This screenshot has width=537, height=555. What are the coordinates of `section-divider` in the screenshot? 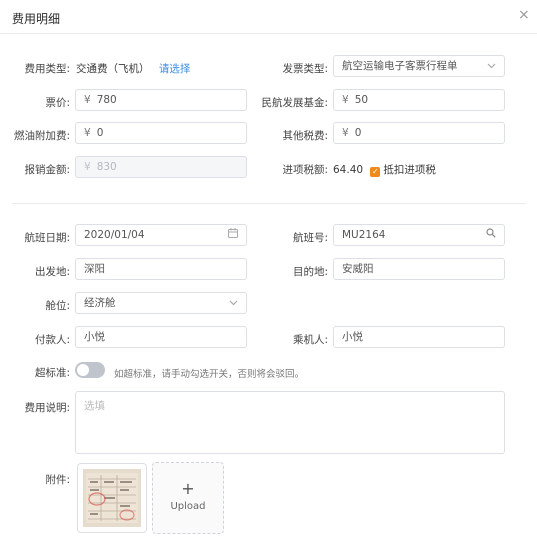 It's located at (269, 203).